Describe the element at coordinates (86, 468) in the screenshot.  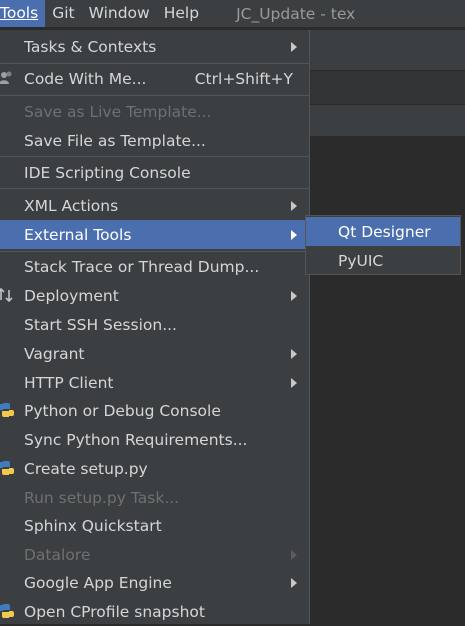
I see `menu-item-label: Create setup.py` at that location.